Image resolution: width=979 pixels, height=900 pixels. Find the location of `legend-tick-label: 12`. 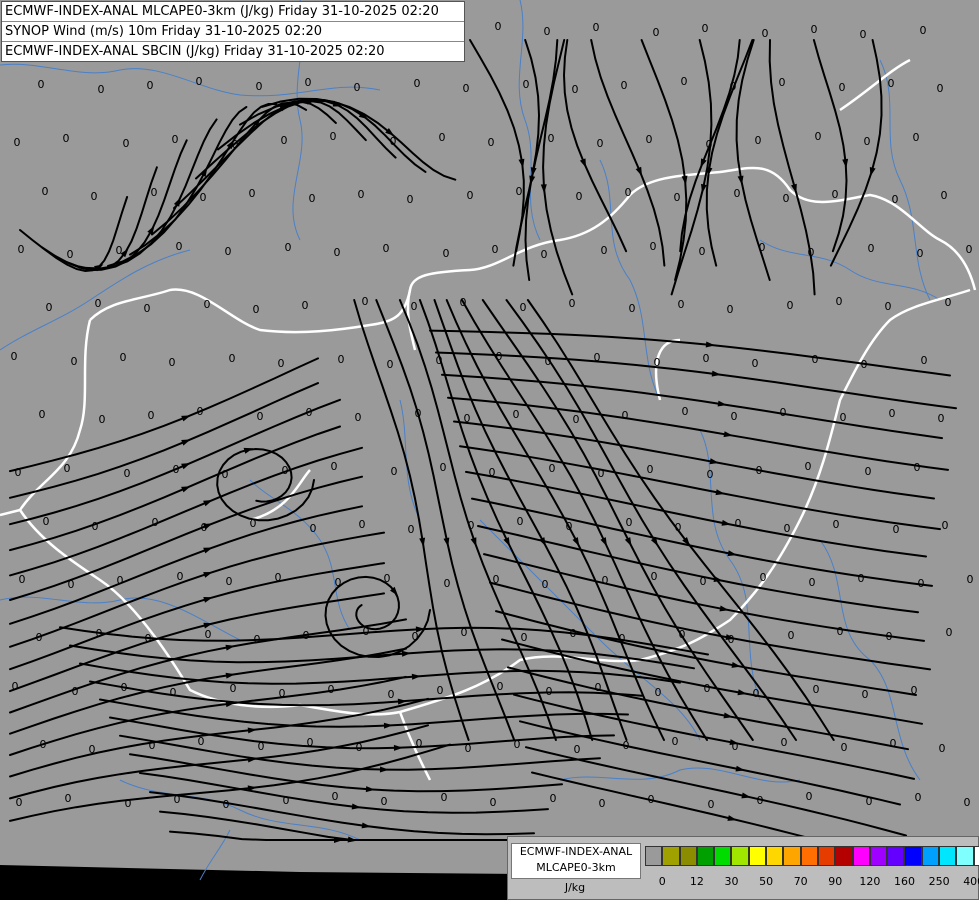

legend-tick-label: 12 is located at coordinates (696, 881).